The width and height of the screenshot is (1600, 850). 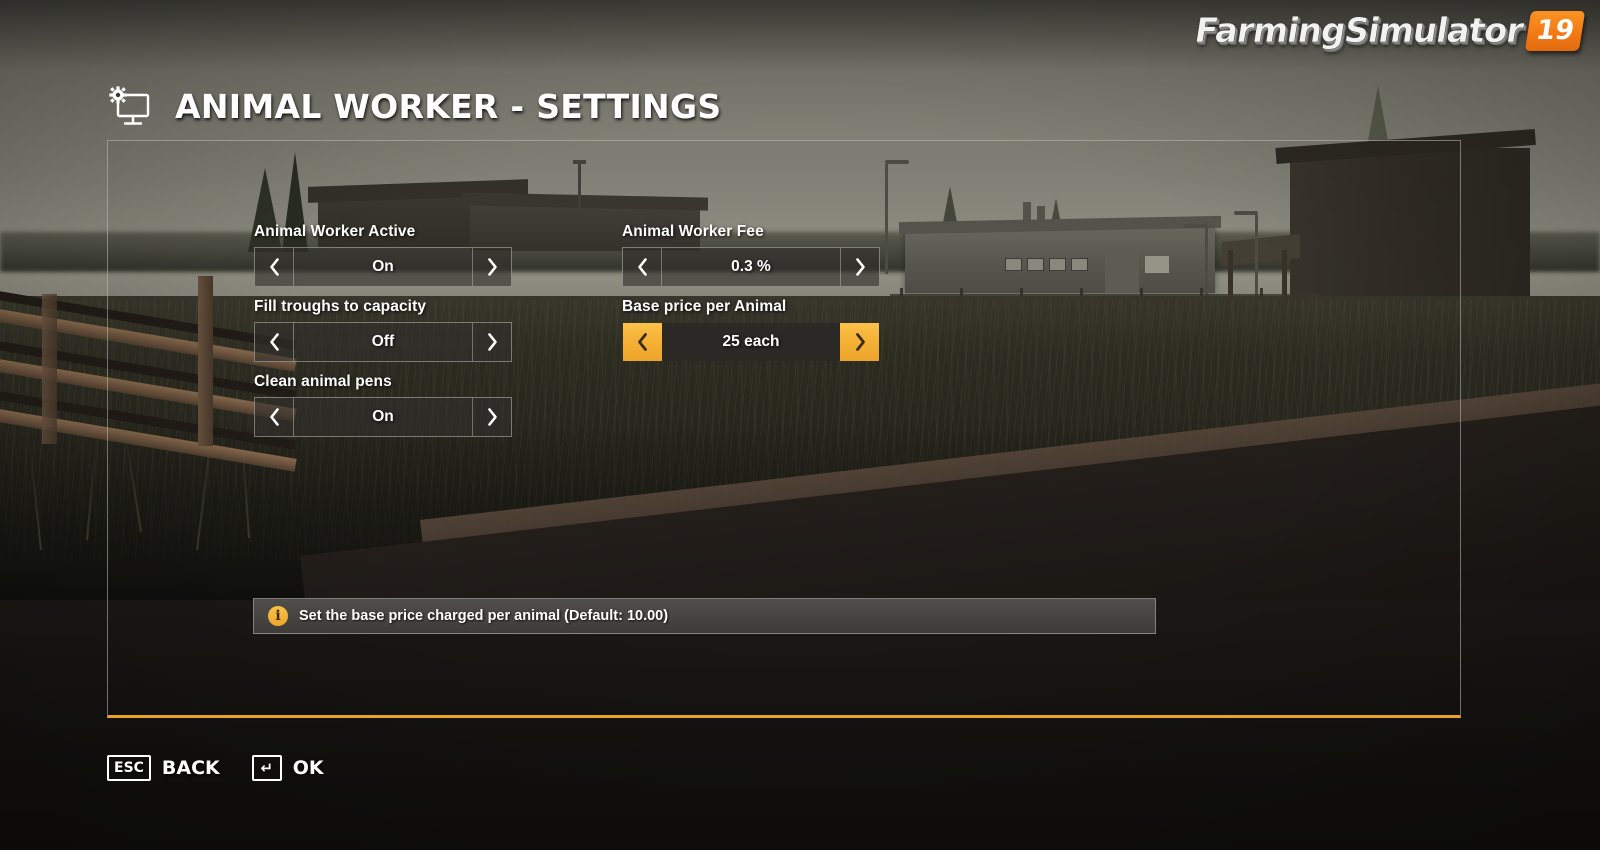 I want to click on setting-animal-worker-active: Animal Worker Active On, so click(x=383, y=255).